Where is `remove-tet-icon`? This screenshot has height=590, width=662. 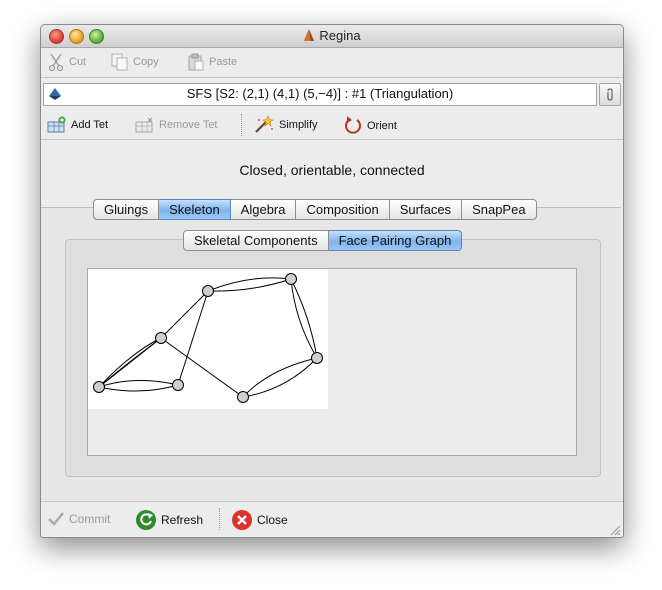 remove-tet-icon is located at coordinates (144, 125).